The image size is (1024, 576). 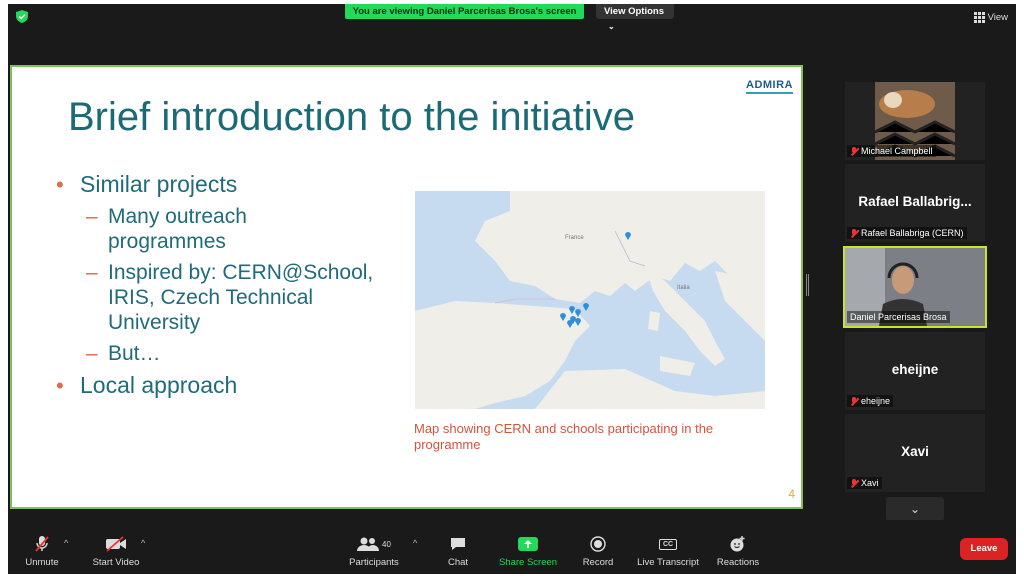 What do you see at coordinates (415, 543) in the screenshot?
I see `participants-options-caret-icon: ^` at bounding box center [415, 543].